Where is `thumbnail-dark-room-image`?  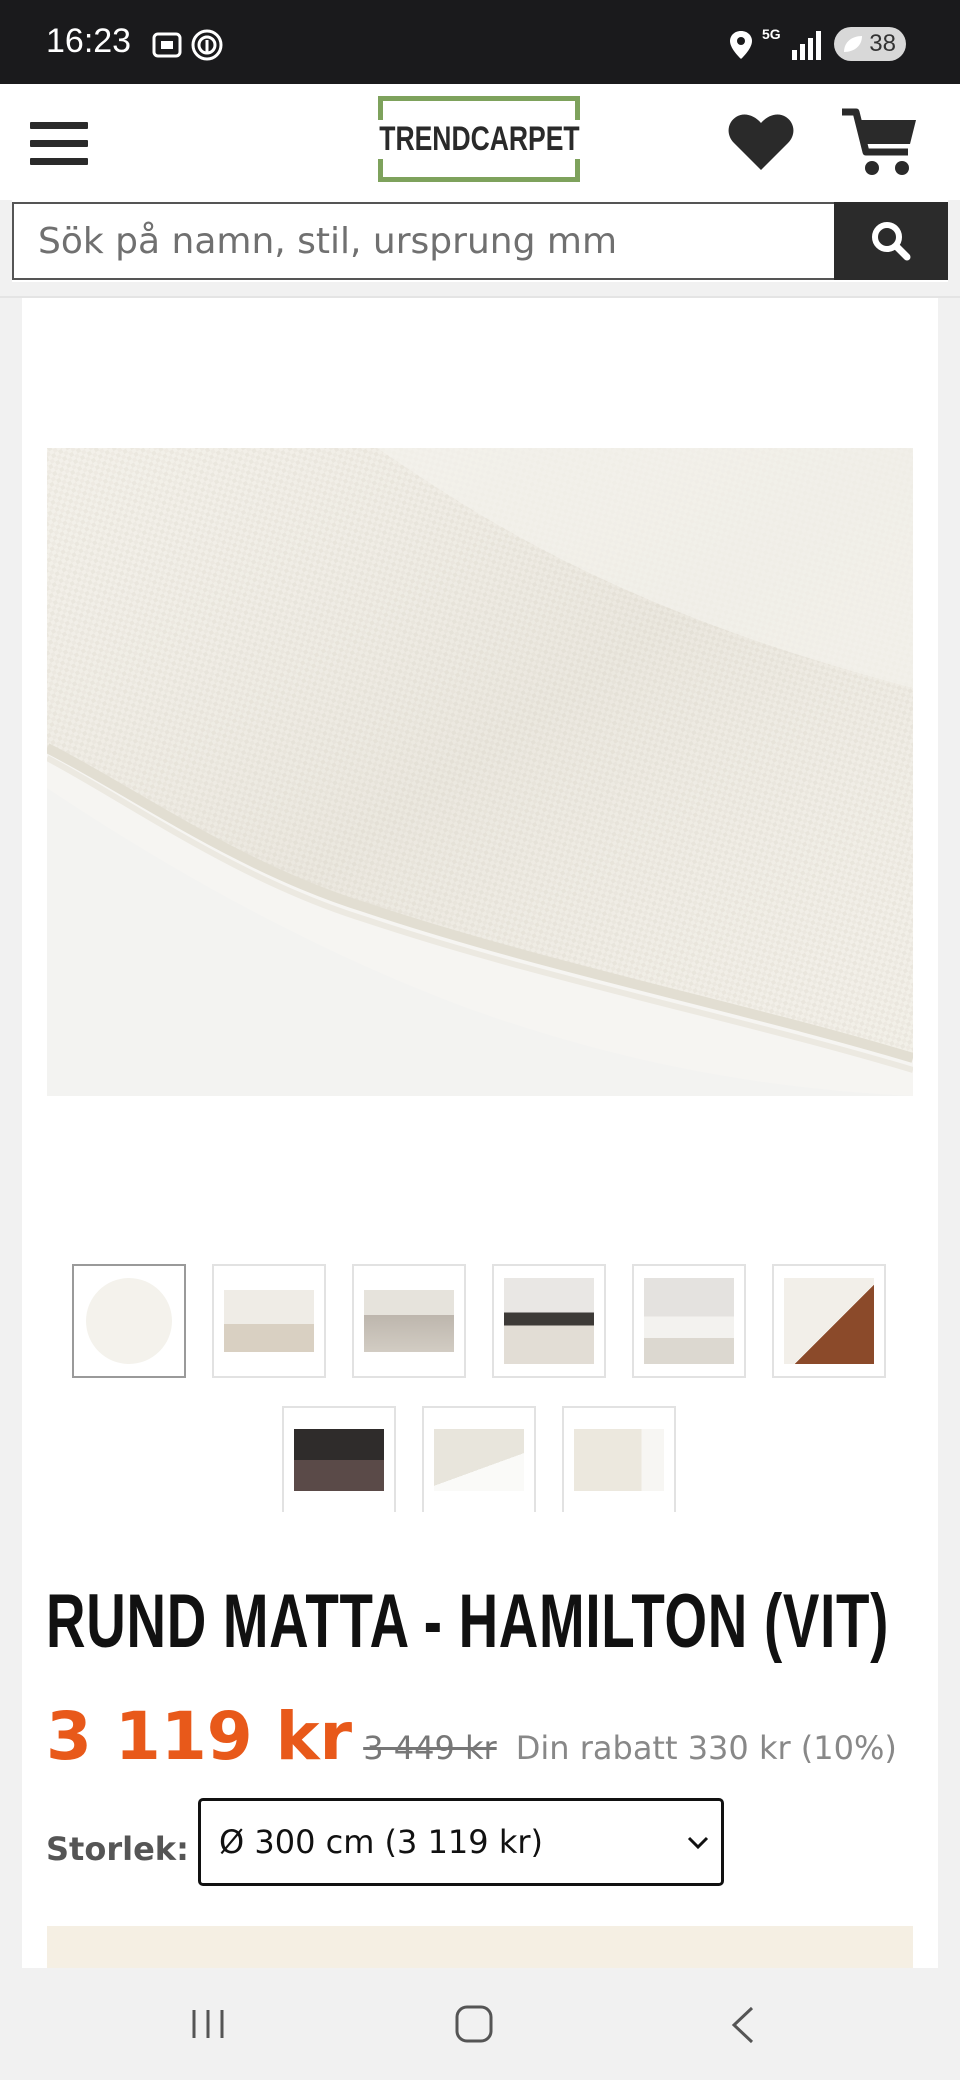 thumbnail-dark-room-image is located at coordinates (339, 1460).